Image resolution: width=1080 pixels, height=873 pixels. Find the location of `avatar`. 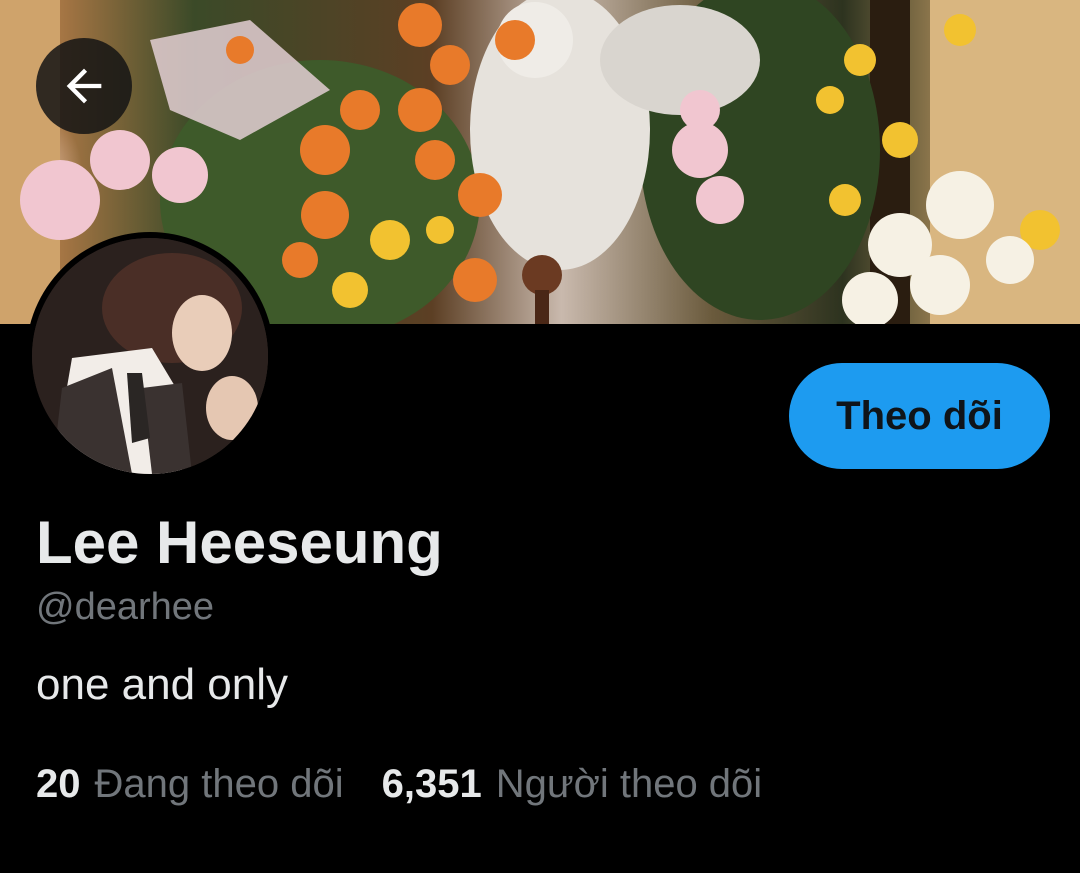

avatar is located at coordinates (150, 356).